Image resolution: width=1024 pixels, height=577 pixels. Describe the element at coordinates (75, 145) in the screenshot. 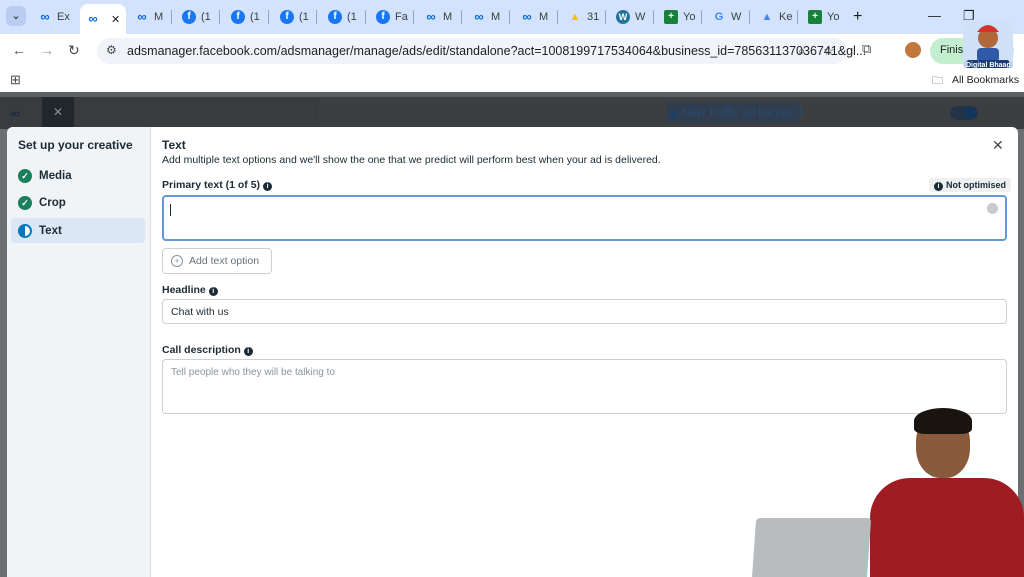

I see `sidebar-heading: Set up your creative` at that location.